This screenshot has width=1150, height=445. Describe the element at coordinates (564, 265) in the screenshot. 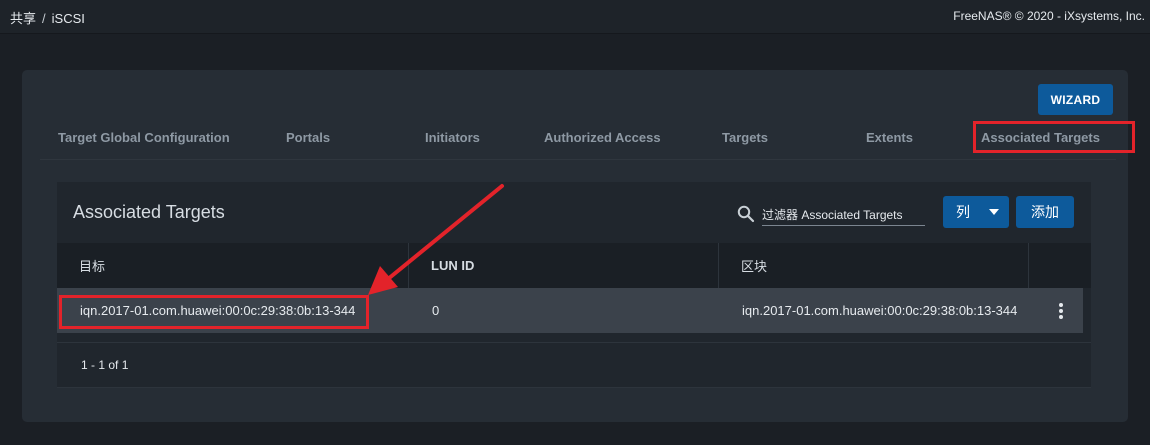

I see `column-header-lun-id: LUN ID` at that location.